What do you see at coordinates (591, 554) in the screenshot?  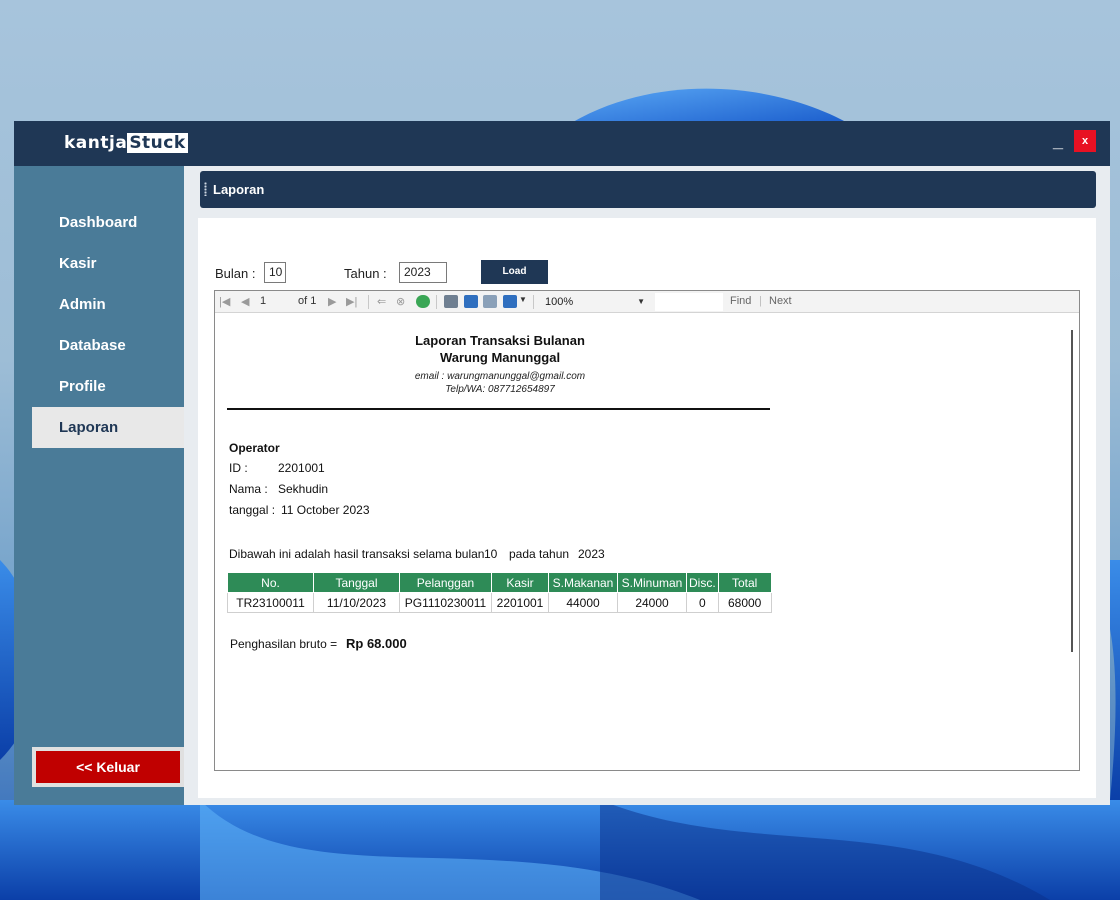 I see `summary-year: 2023` at bounding box center [591, 554].